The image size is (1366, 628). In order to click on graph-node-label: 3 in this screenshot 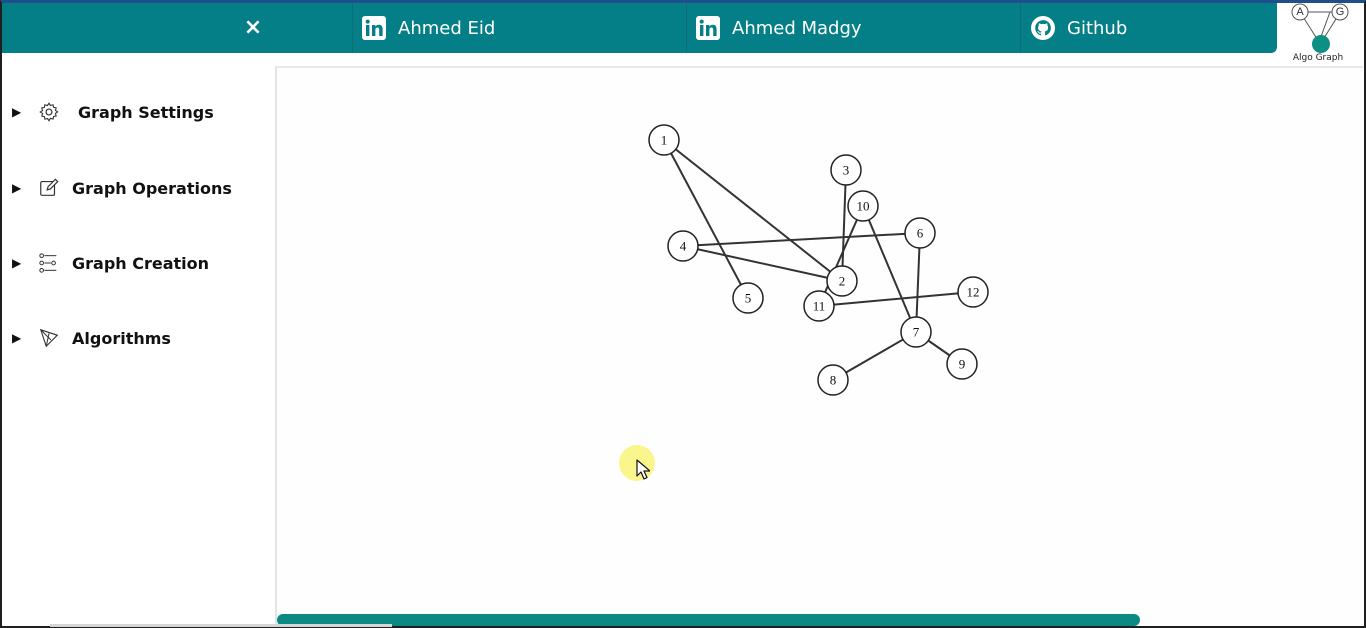, I will do `click(846, 170)`.